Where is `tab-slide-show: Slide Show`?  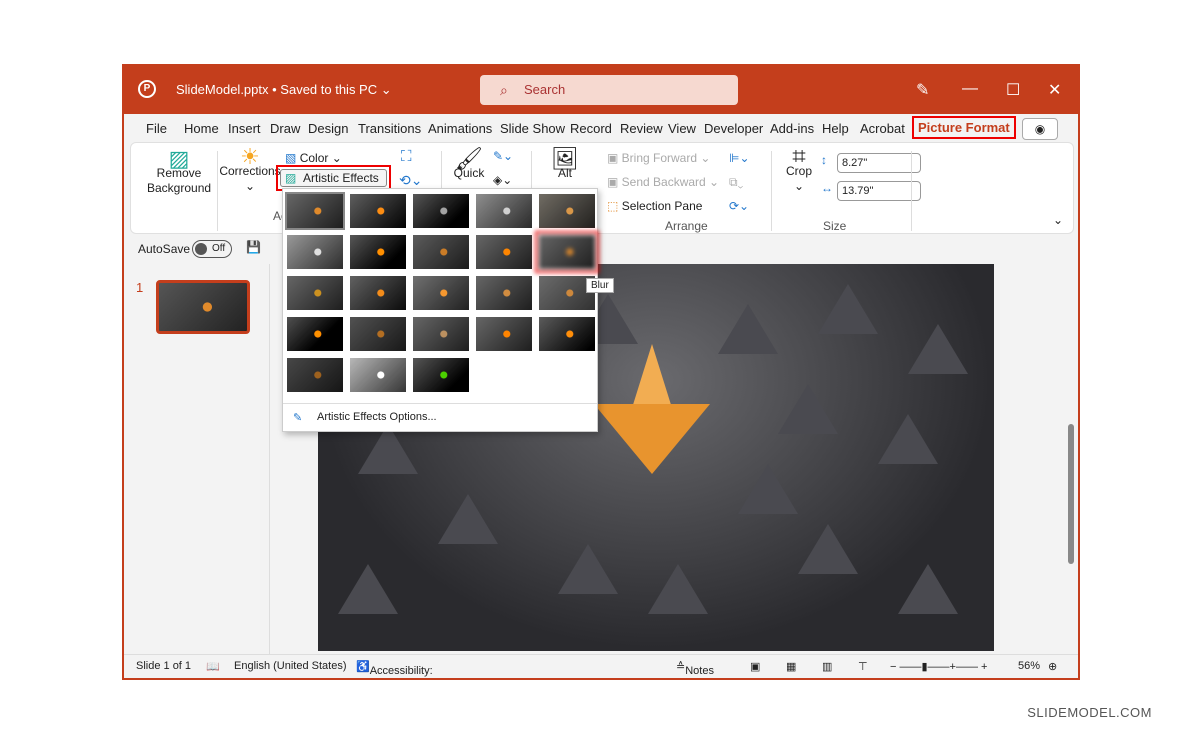 tab-slide-show: Slide Show is located at coordinates (532, 128).